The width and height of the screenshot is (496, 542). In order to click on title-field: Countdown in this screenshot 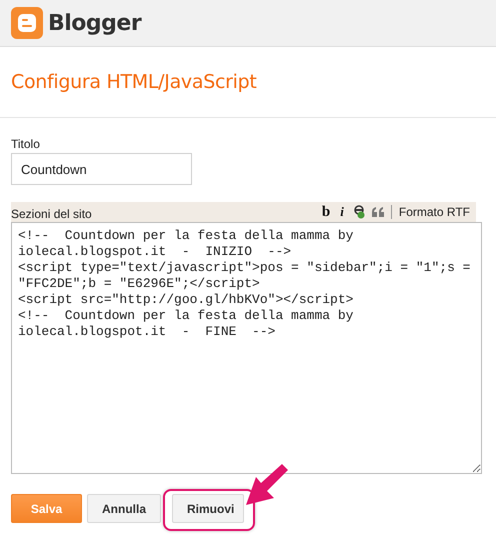, I will do `click(101, 169)`.